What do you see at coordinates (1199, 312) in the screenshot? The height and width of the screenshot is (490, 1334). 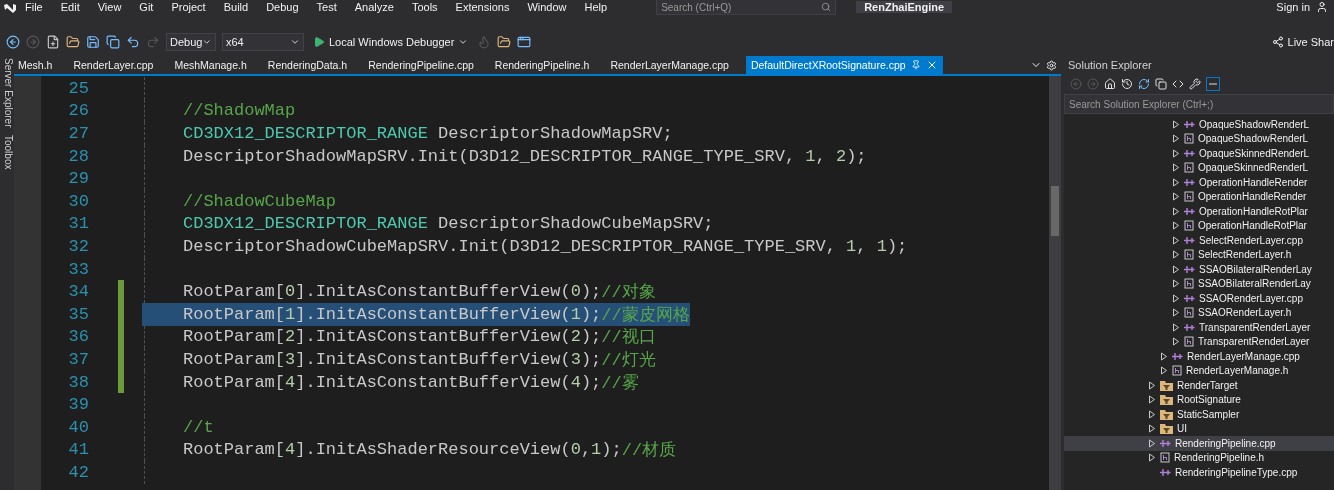 I see `tree-item: SSAORenderLayer.h` at bounding box center [1199, 312].